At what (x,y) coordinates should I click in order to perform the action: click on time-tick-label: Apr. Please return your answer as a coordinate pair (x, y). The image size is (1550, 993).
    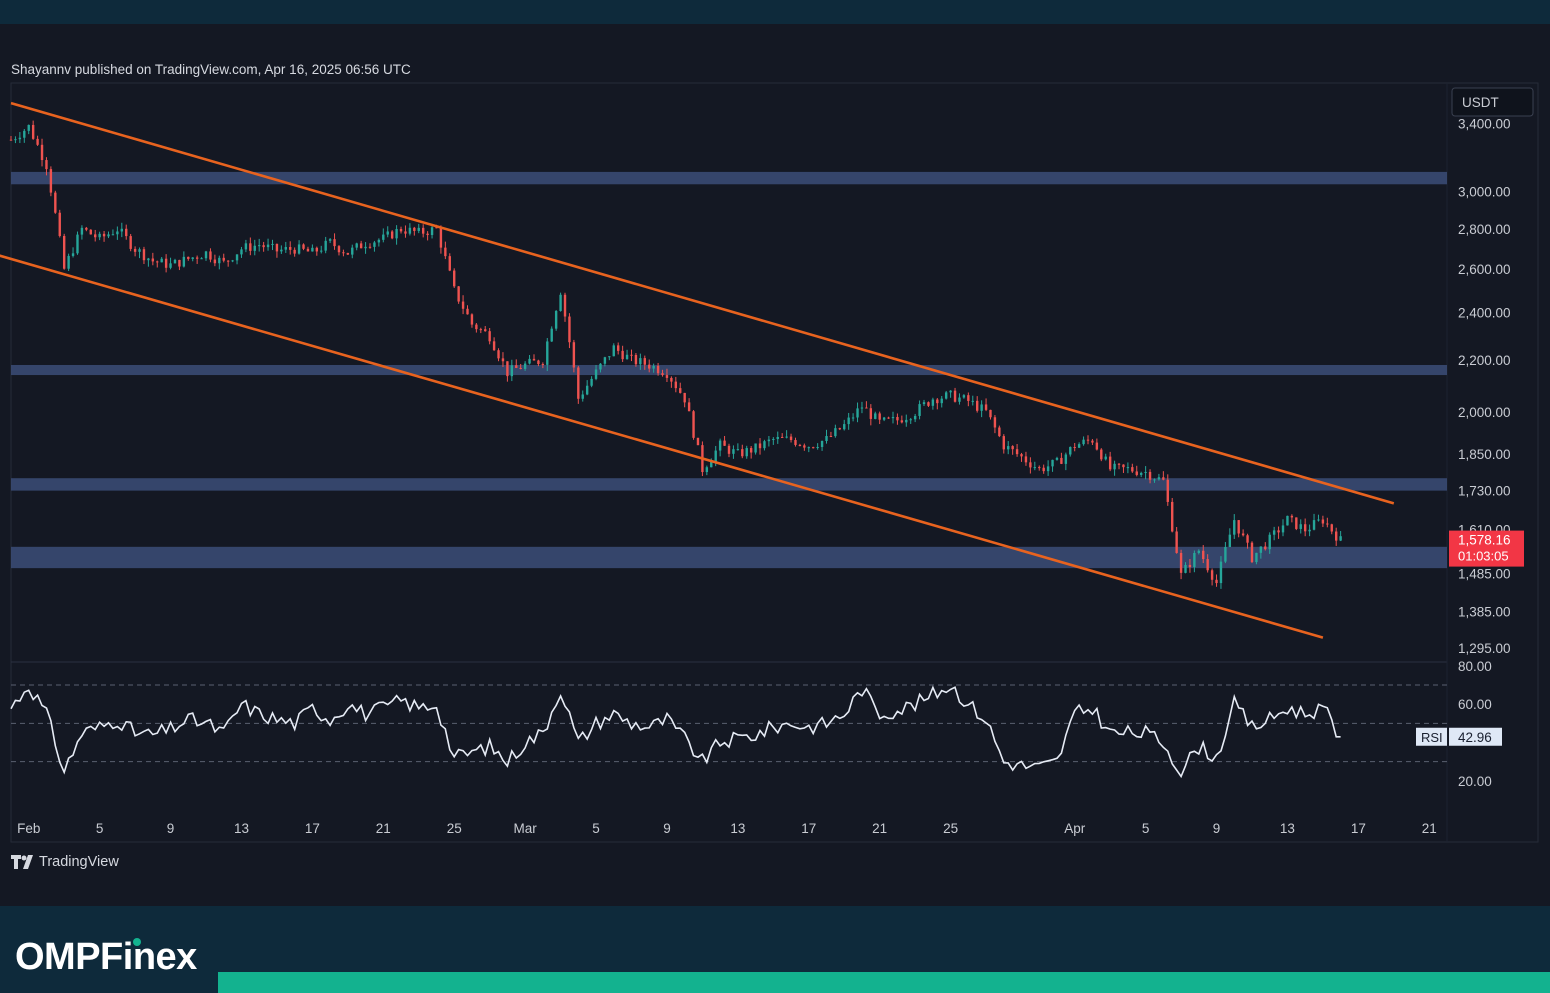
    Looking at the image, I should click on (1075, 828).